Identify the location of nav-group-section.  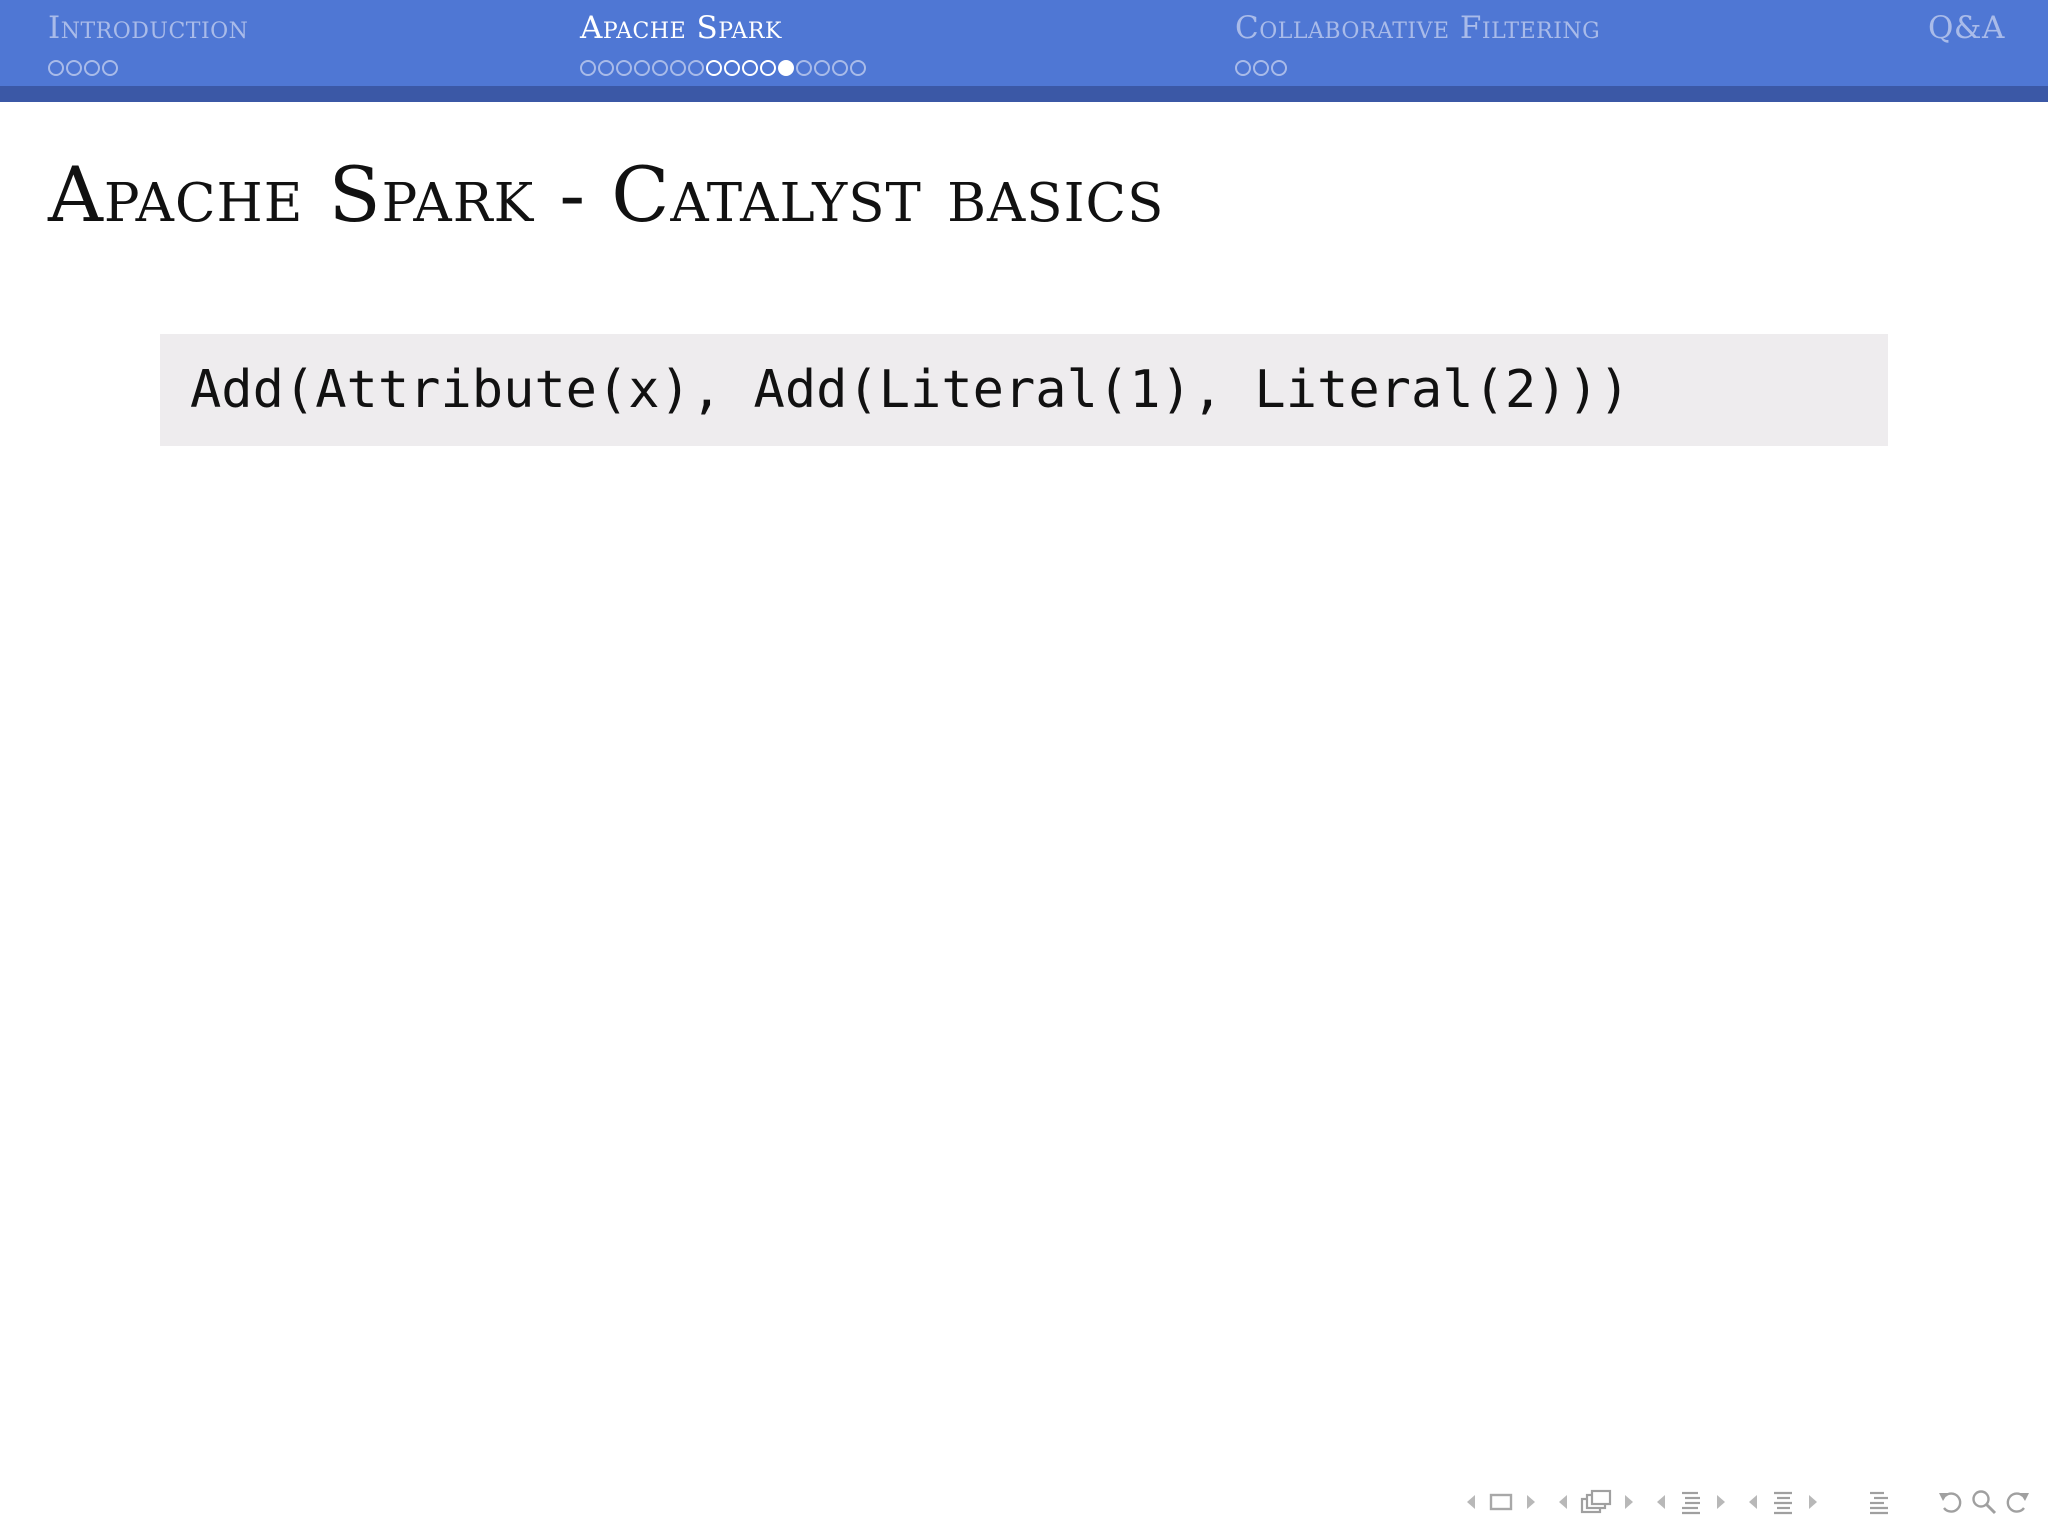
(1691, 1502).